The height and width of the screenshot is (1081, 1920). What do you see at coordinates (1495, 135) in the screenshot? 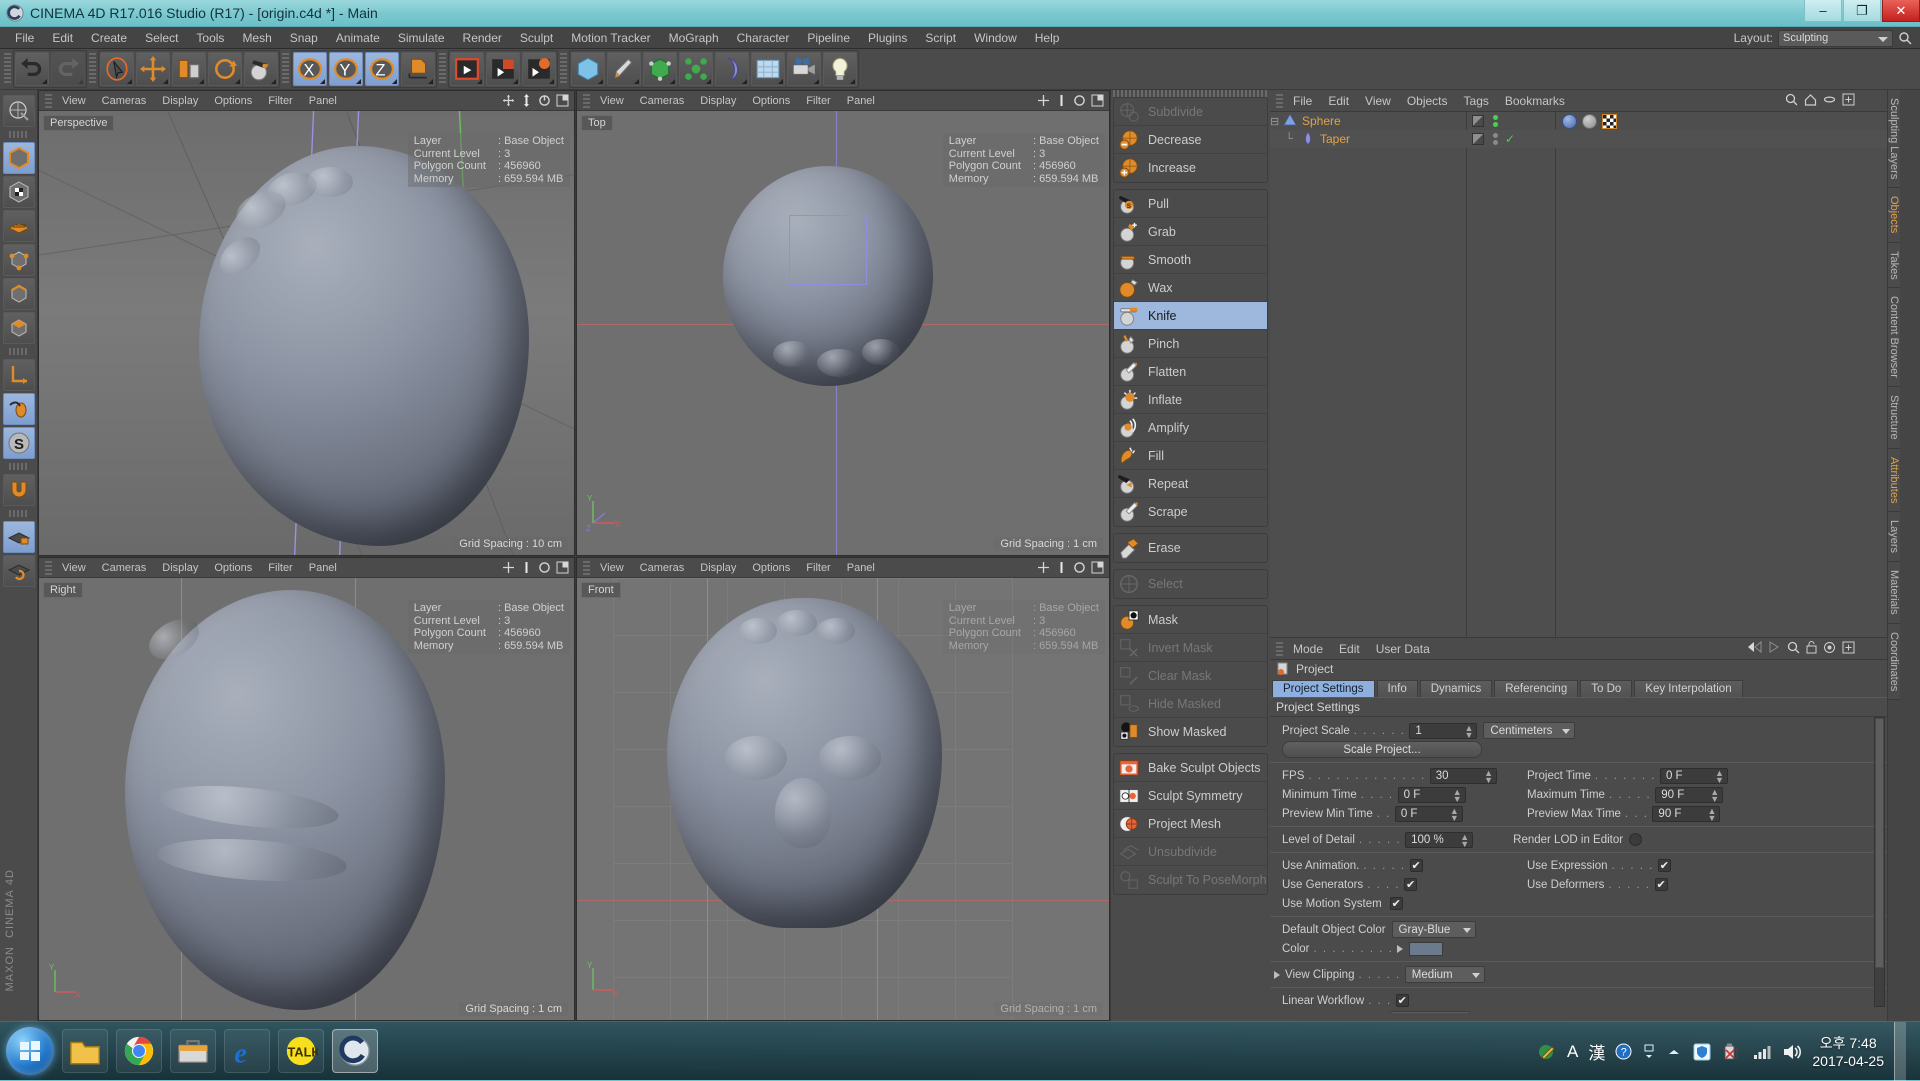
I see `dot-visible-editor` at bounding box center [1495, 135].